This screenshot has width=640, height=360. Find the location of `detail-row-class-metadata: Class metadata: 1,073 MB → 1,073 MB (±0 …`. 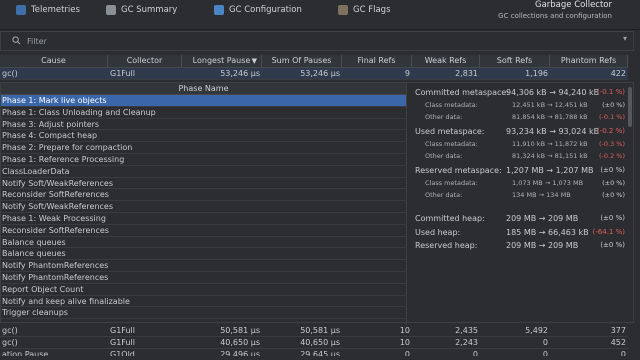

detail-row-class-metadata: Class metadata: 1,073 MB → 1,073 MB (±0 … is located at coordinates (518, 183).